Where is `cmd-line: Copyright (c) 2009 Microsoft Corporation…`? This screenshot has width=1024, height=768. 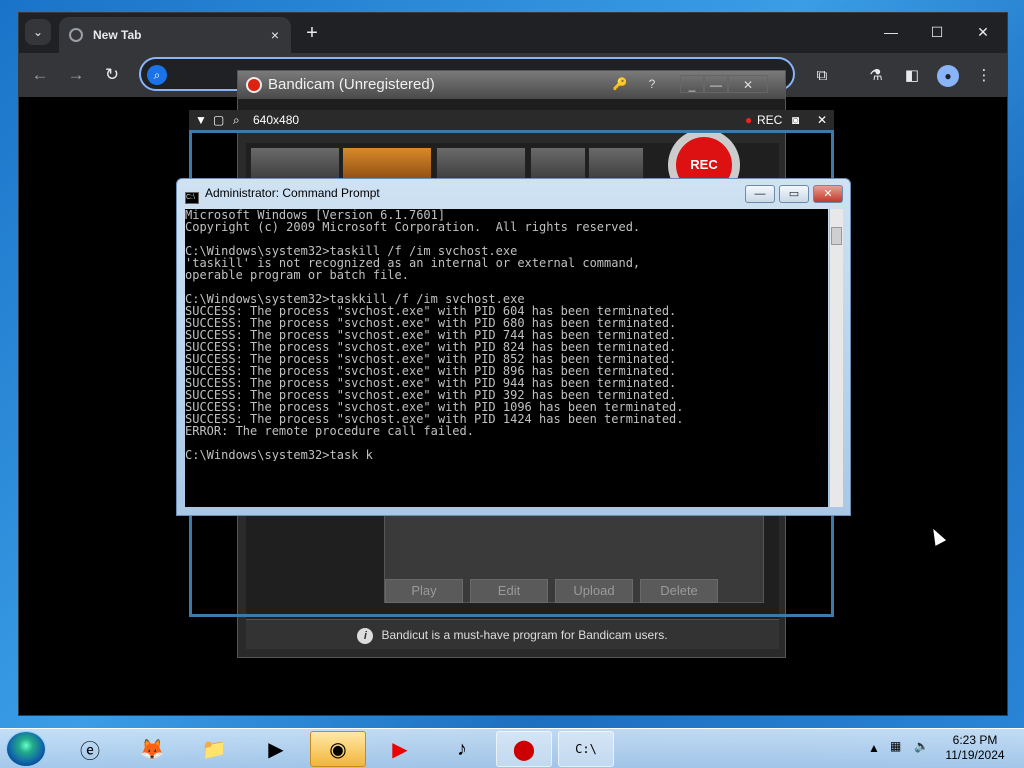 cmd-line: Copyright (c) 2009 Microsoft Corporation… is located at coordinates (413, 227).